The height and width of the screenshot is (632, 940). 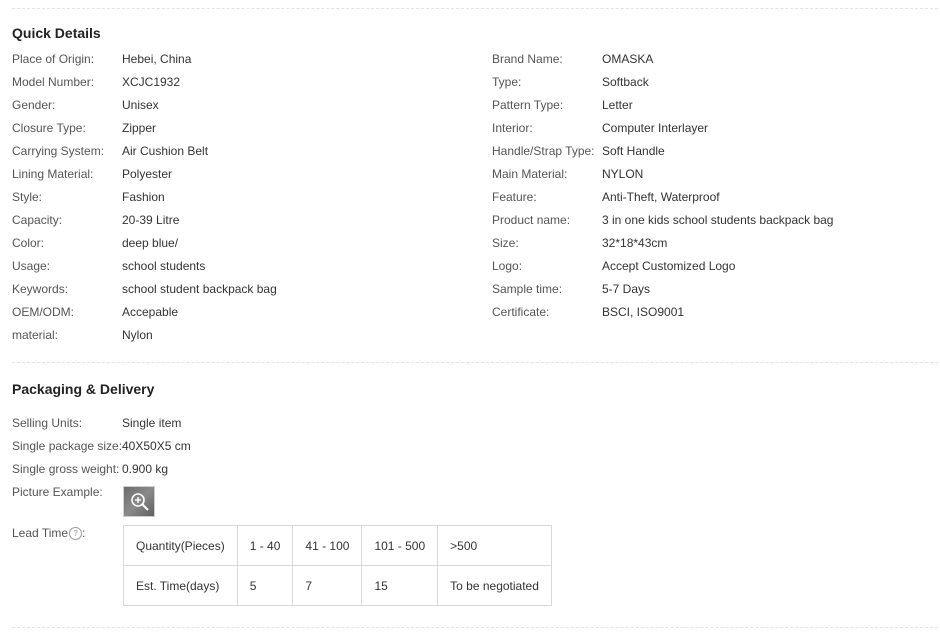 I want to click on lead-table-cell: 41 - 100, so click(x=327, y=545).